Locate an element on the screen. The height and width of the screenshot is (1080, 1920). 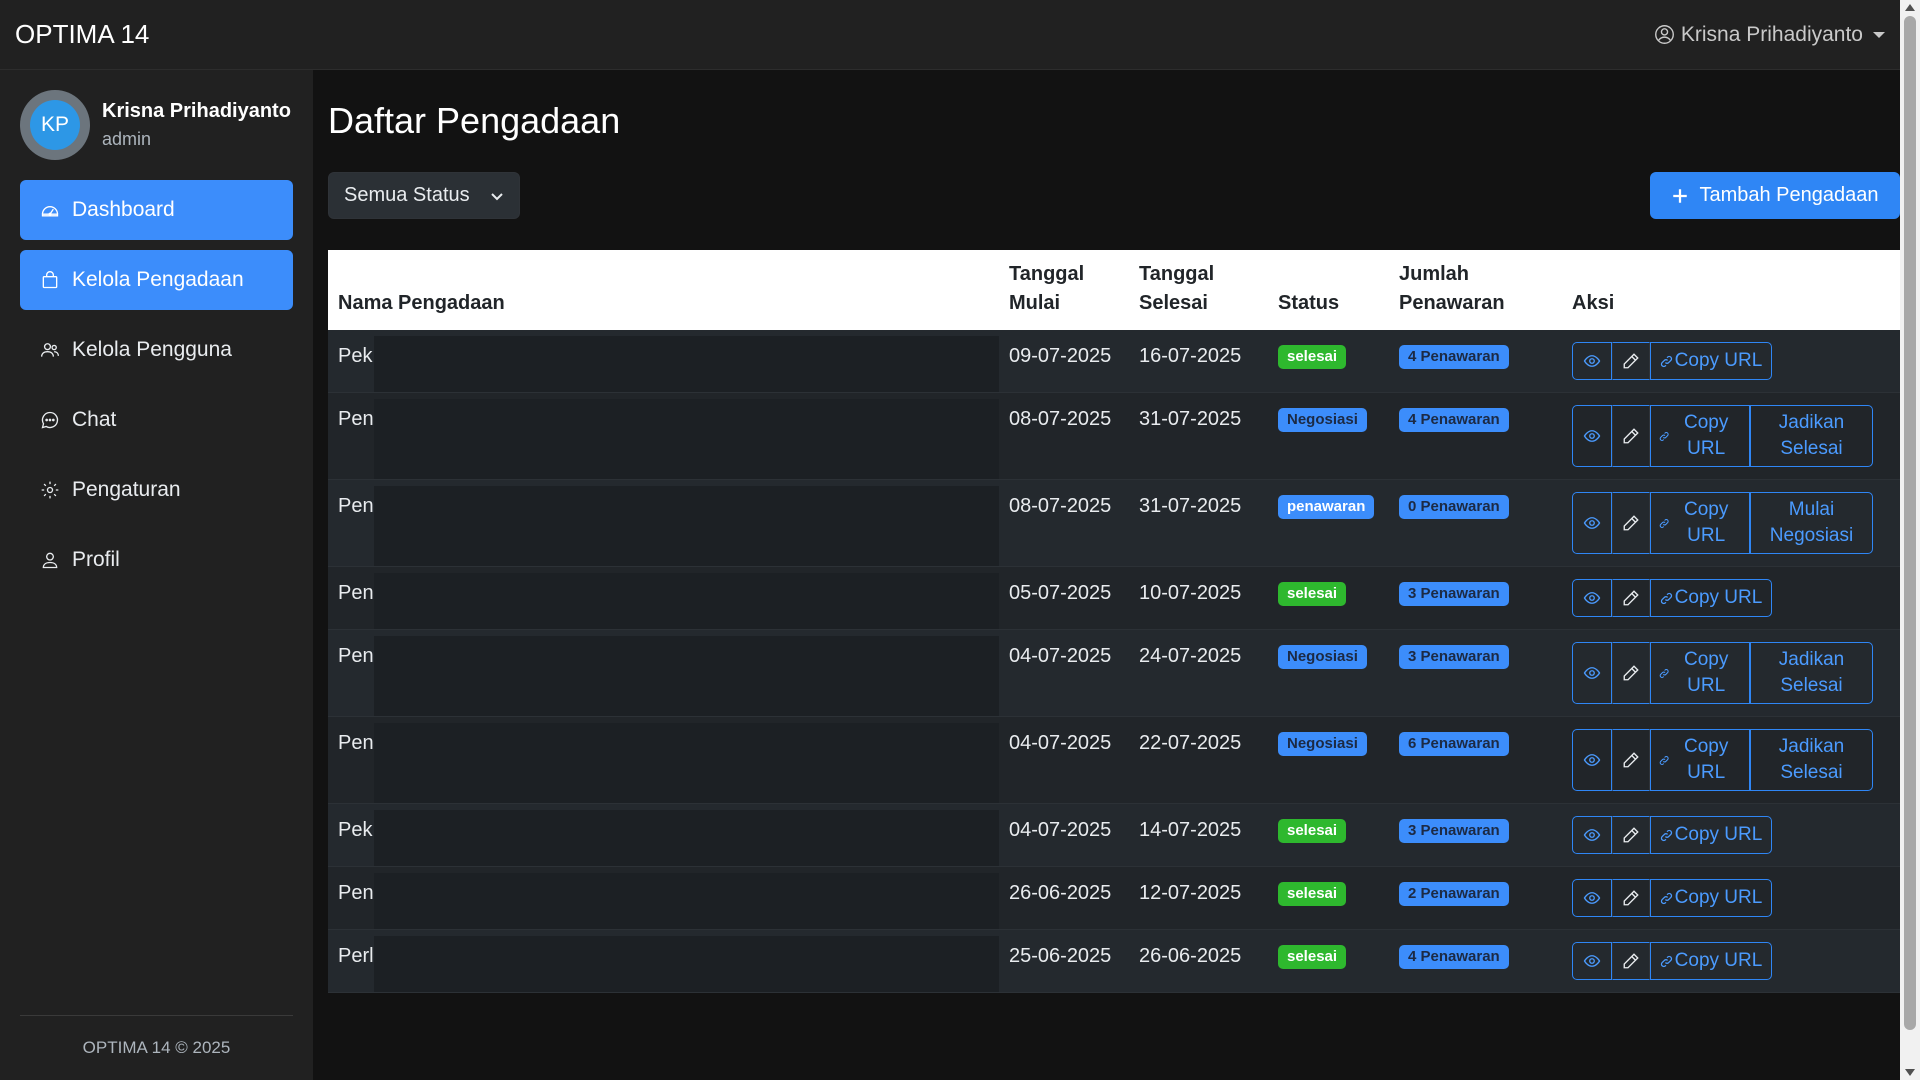
cell-status: selesai is located at coordinates (1328, 898).